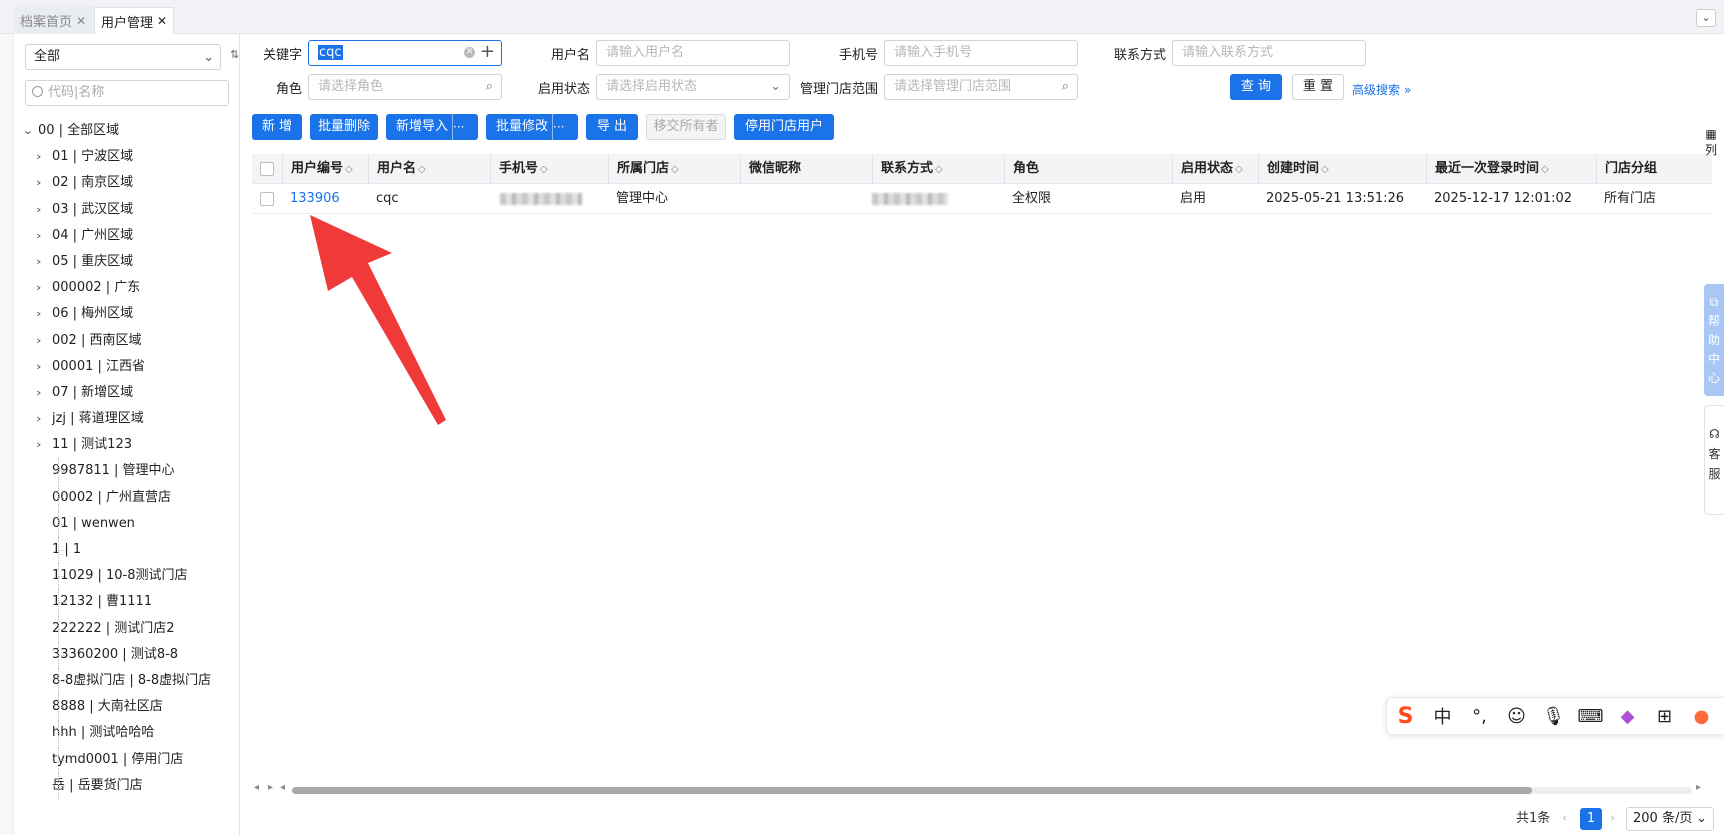  Describe the element at coordinates (131, 733) in the screenshot. I see `tree-node-store: hhh | 测试哈哈哈` at that location.